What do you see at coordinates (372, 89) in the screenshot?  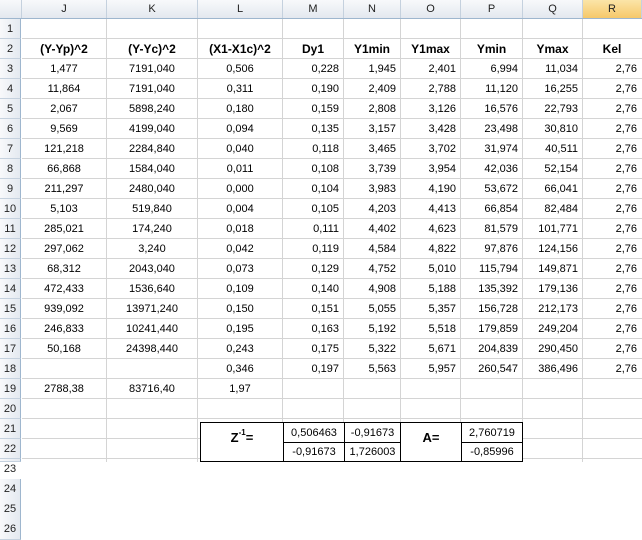 I see `cell-n4: 2,409` at bounding box center [372, 89].